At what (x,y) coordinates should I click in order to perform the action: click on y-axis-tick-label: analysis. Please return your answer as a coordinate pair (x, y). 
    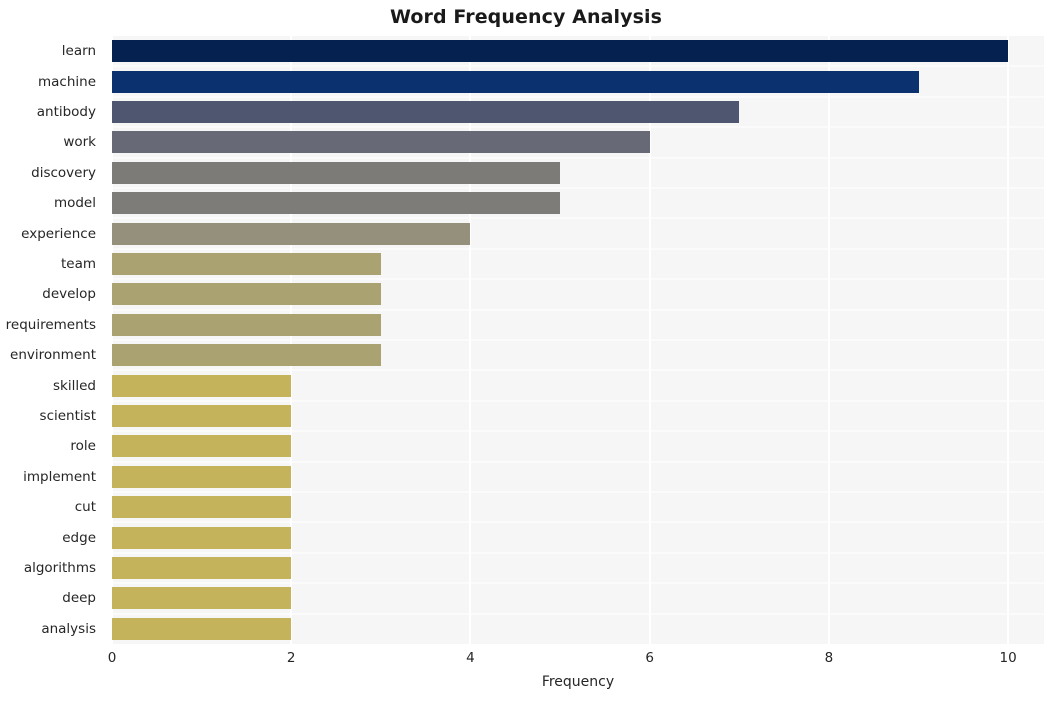
    Looking at the image, I should click on (68, 628).